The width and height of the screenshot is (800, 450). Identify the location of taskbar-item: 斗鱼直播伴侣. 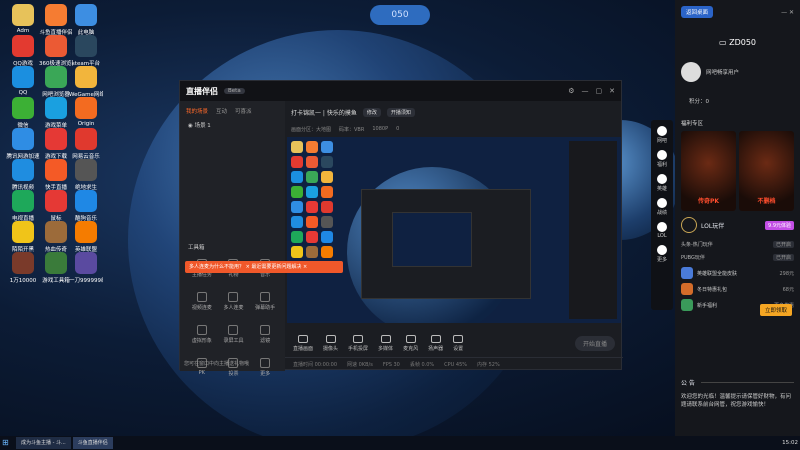
(92, 443).